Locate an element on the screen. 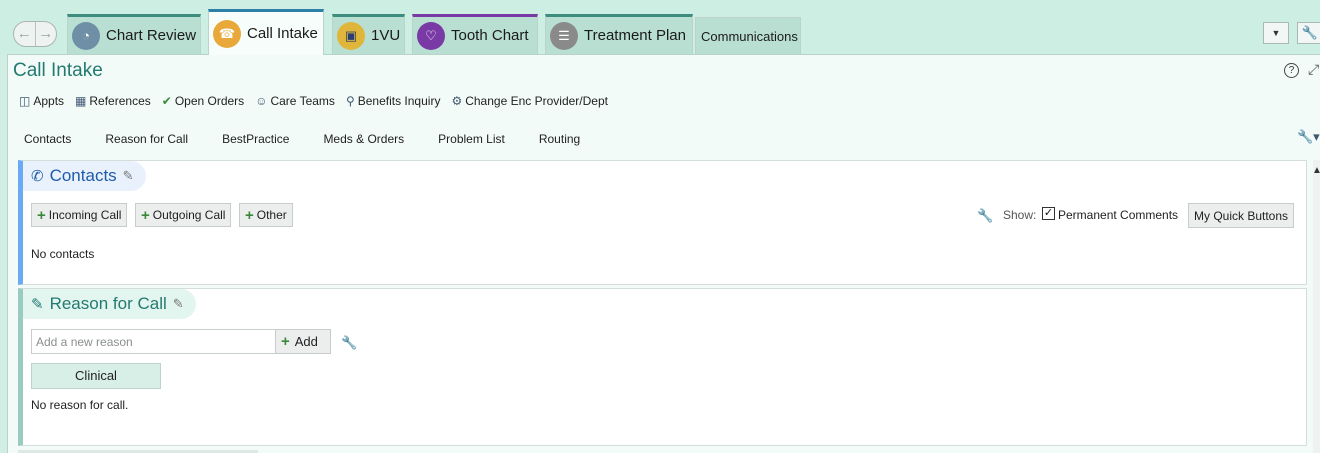  toolbar-benefits-inquiry: ⚲ Benefits Inquiry is located at coordinates (393, 101).